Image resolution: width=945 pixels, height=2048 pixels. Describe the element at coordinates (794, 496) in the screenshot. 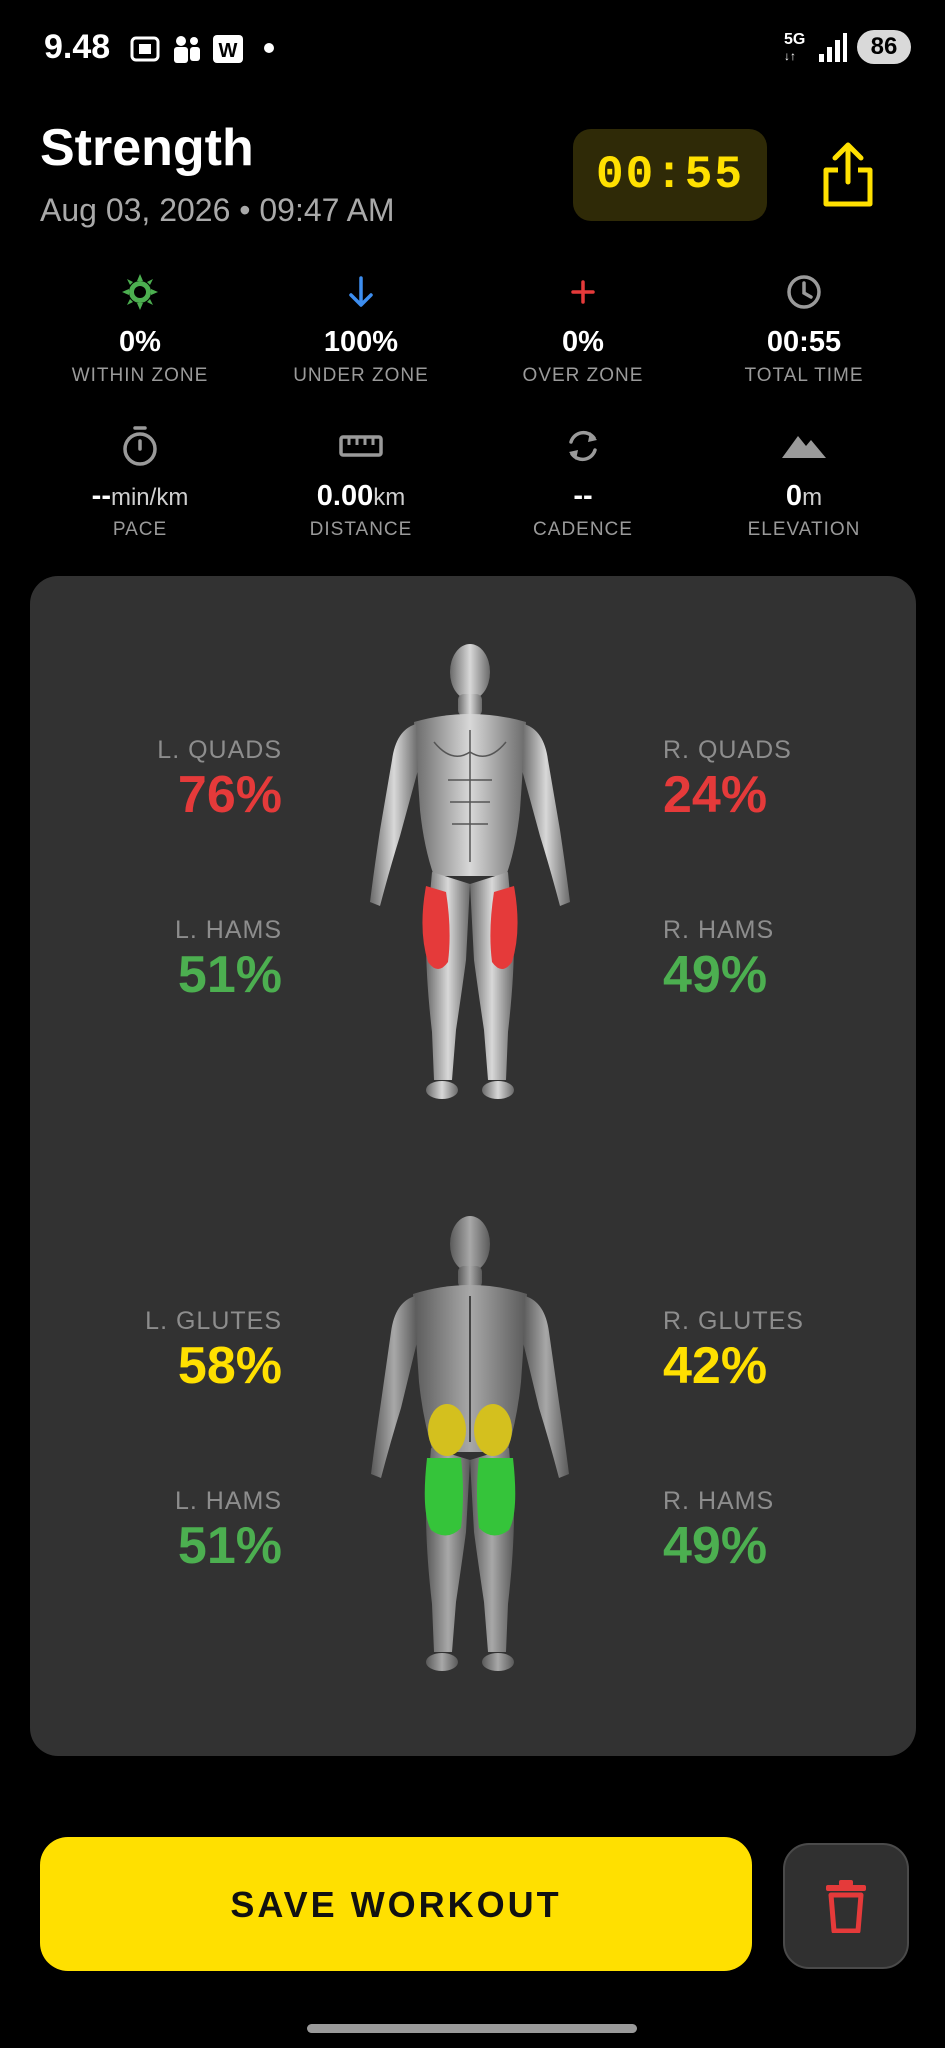

I see `stat-value: 0` at that location.